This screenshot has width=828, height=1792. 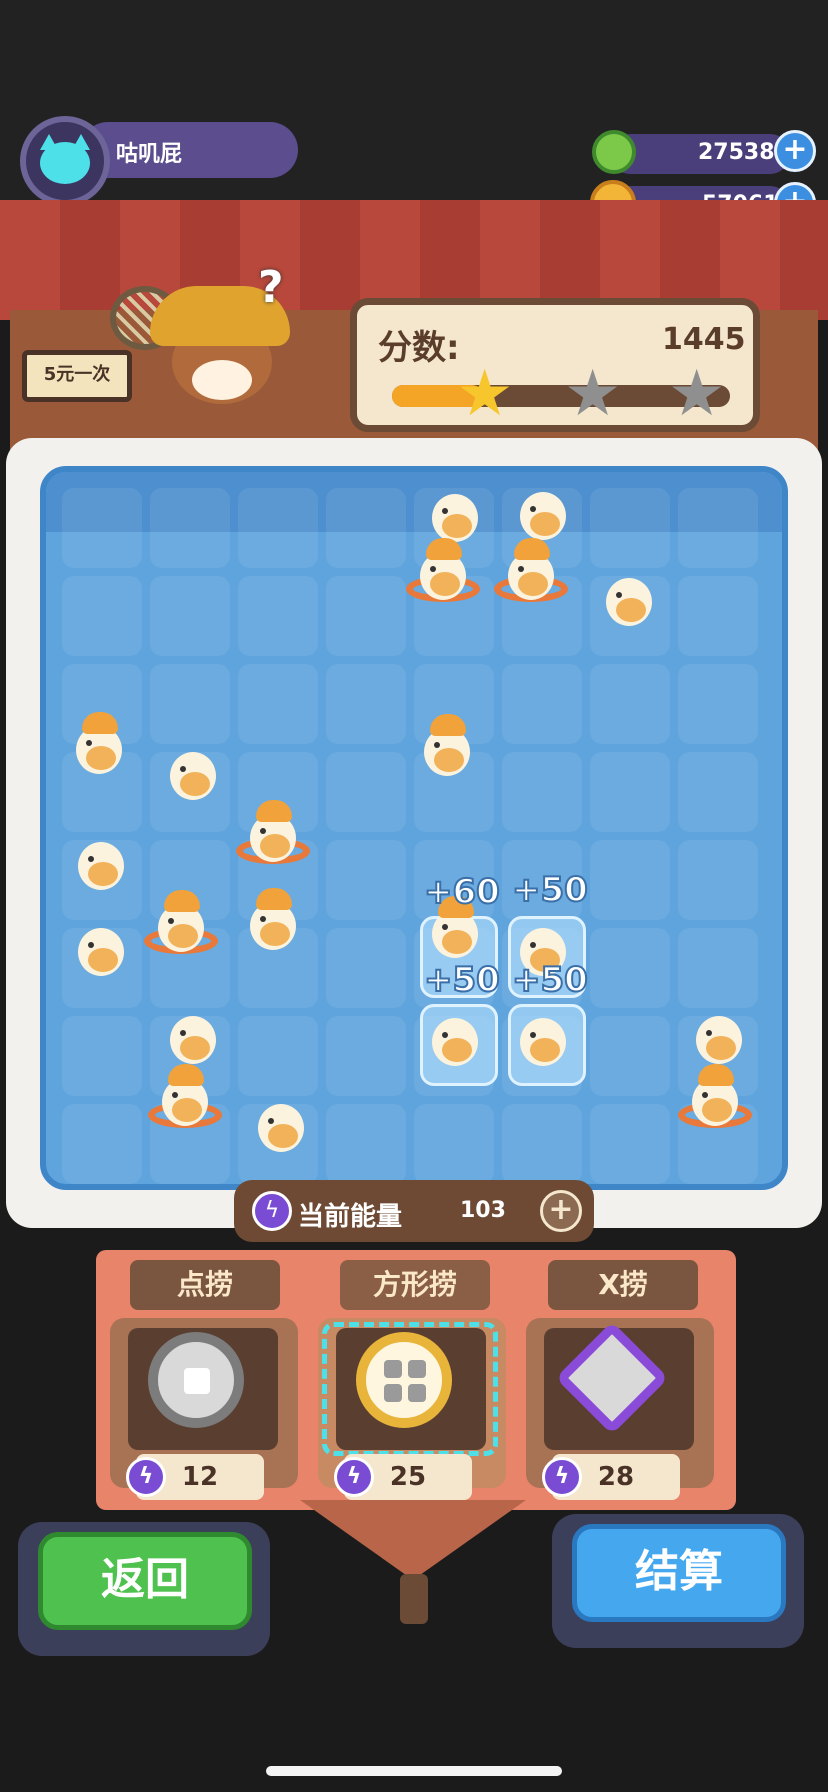 I want to click on green-coin-value: 27538, so click(x=736, y=152).